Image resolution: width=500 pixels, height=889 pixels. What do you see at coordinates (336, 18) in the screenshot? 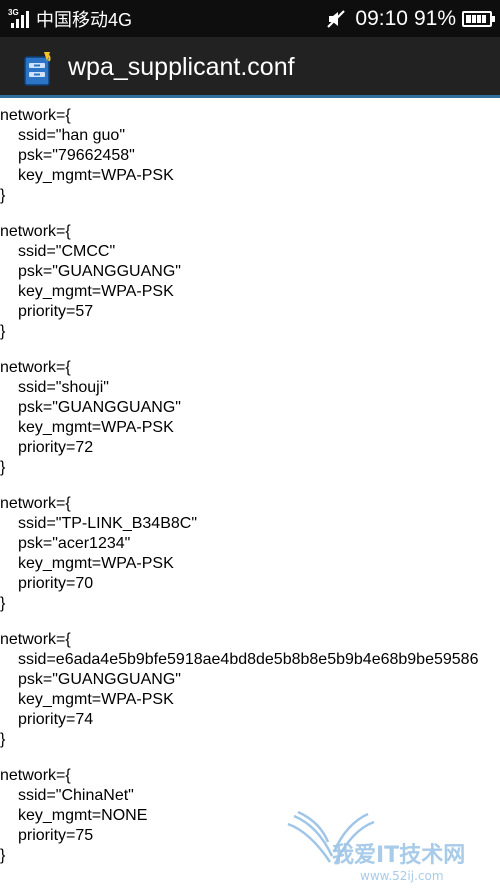
I see `mute-icon` at bounding box center [336, 18].